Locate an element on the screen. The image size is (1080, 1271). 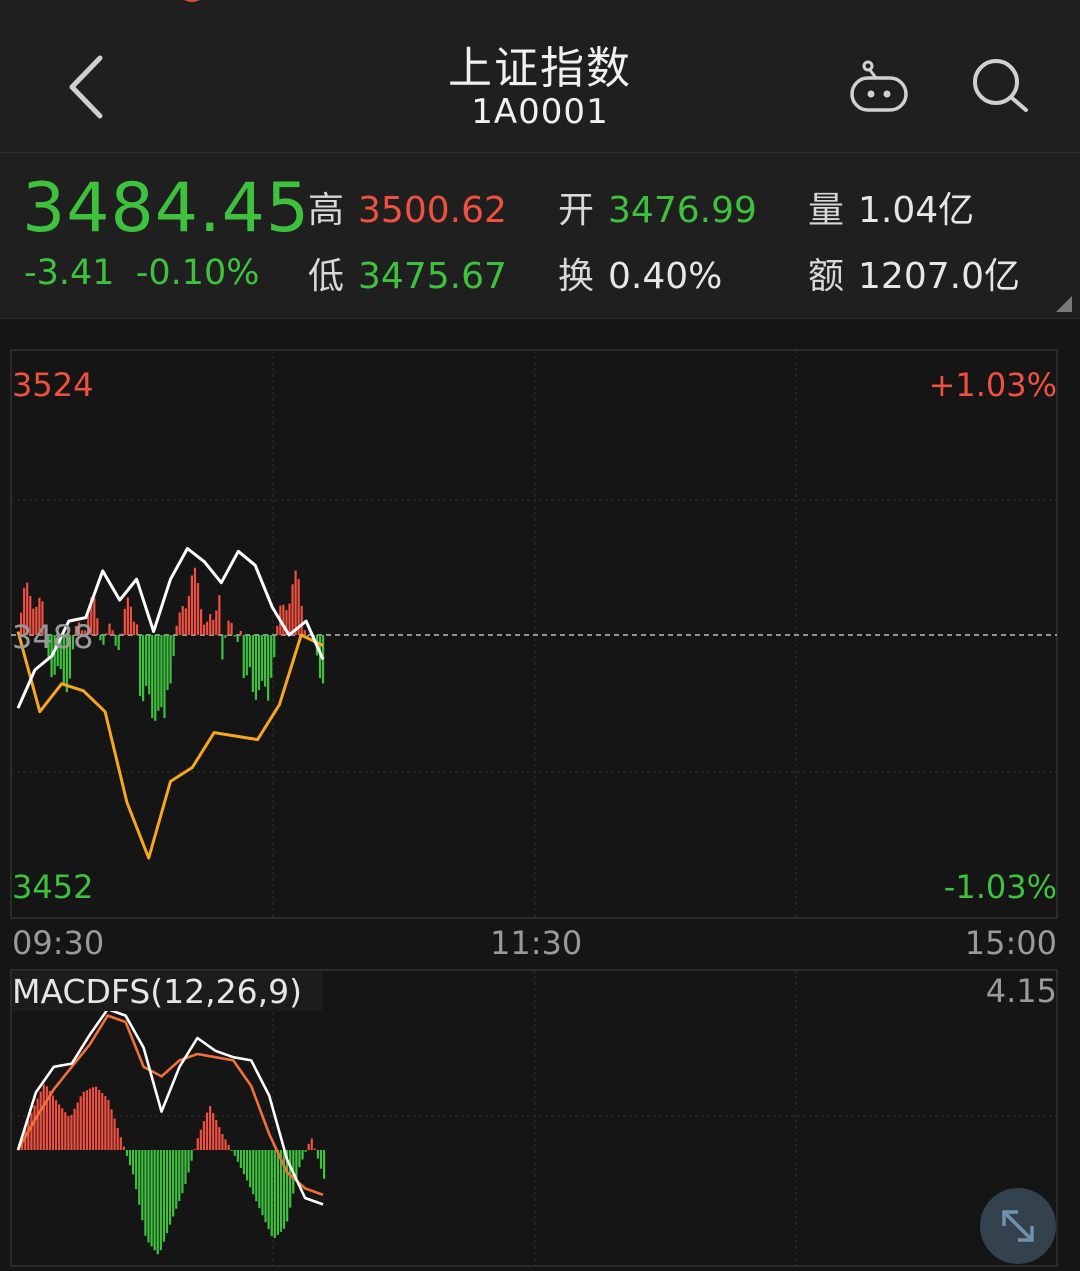
expand-corner-icon is located at coordinates (1064, 304).